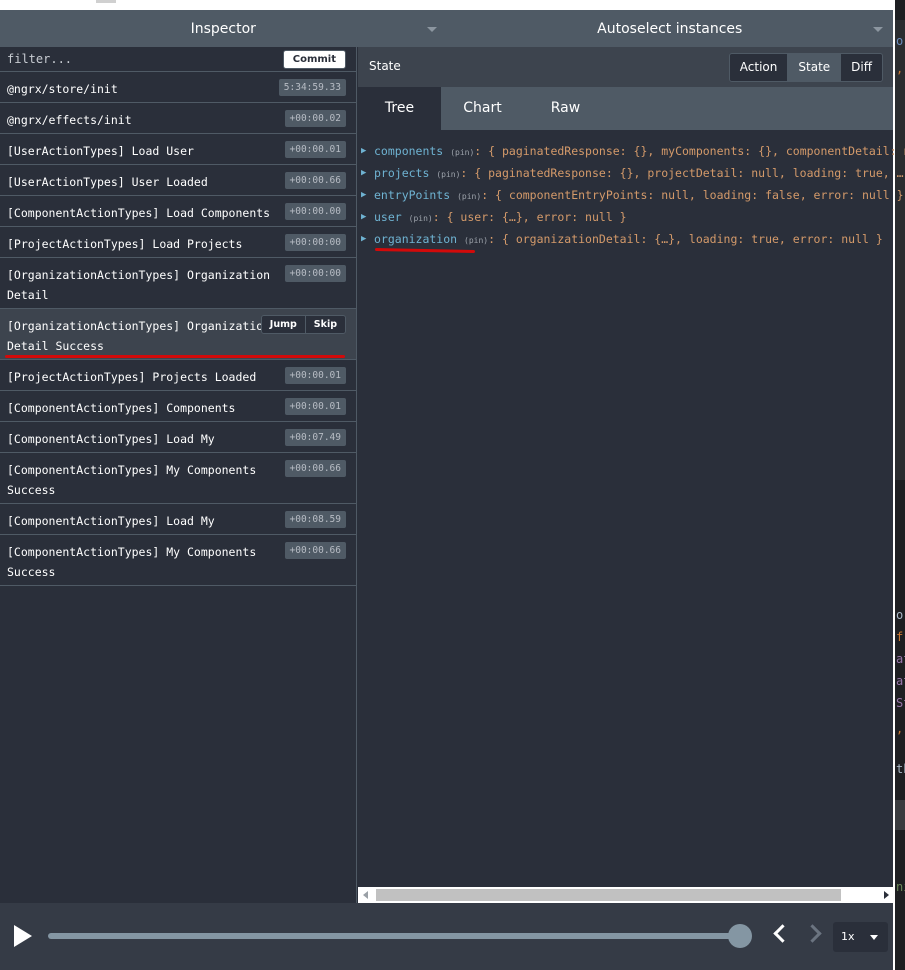 The image size is (905, 970). I want to click on mode-action-button: Action, so click(758, 67).